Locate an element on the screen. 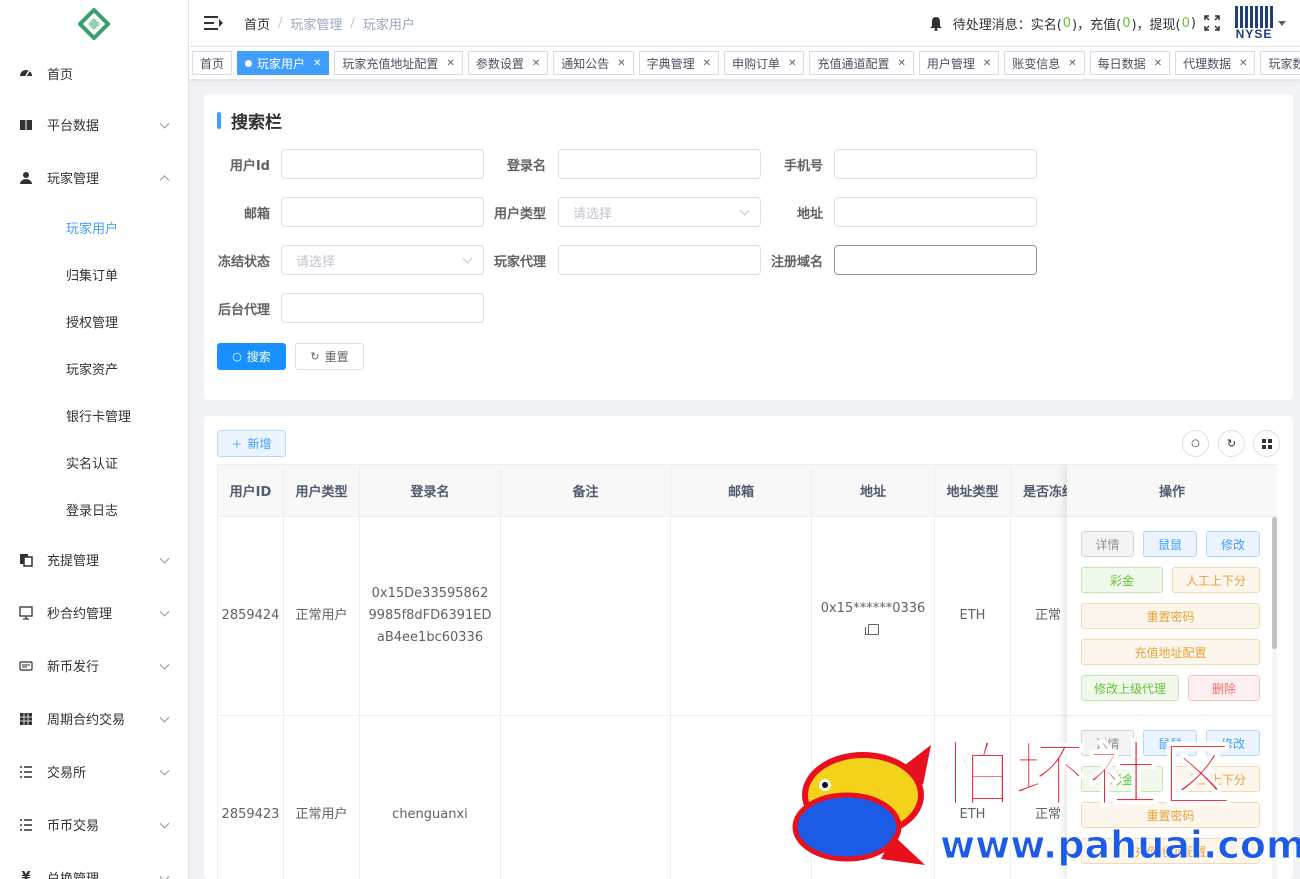 The width and height of the screenshot is (1300, 879). menu-item-conversion: ¥ 兑换管理 is located at coordinates (94, 865).